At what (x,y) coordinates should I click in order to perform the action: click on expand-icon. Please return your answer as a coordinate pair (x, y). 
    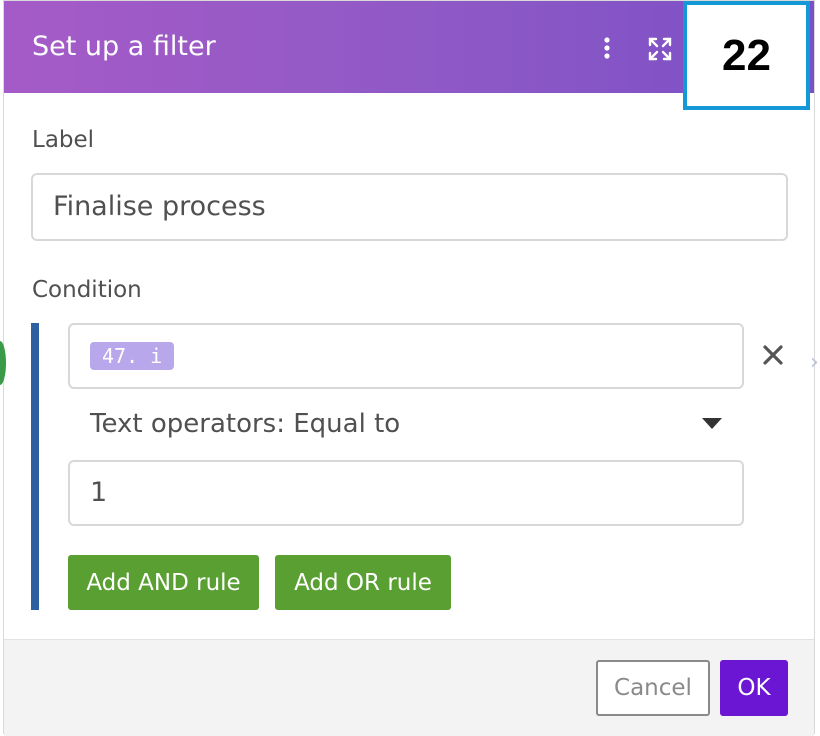
    Looking at the image, I should click on (660, 49).